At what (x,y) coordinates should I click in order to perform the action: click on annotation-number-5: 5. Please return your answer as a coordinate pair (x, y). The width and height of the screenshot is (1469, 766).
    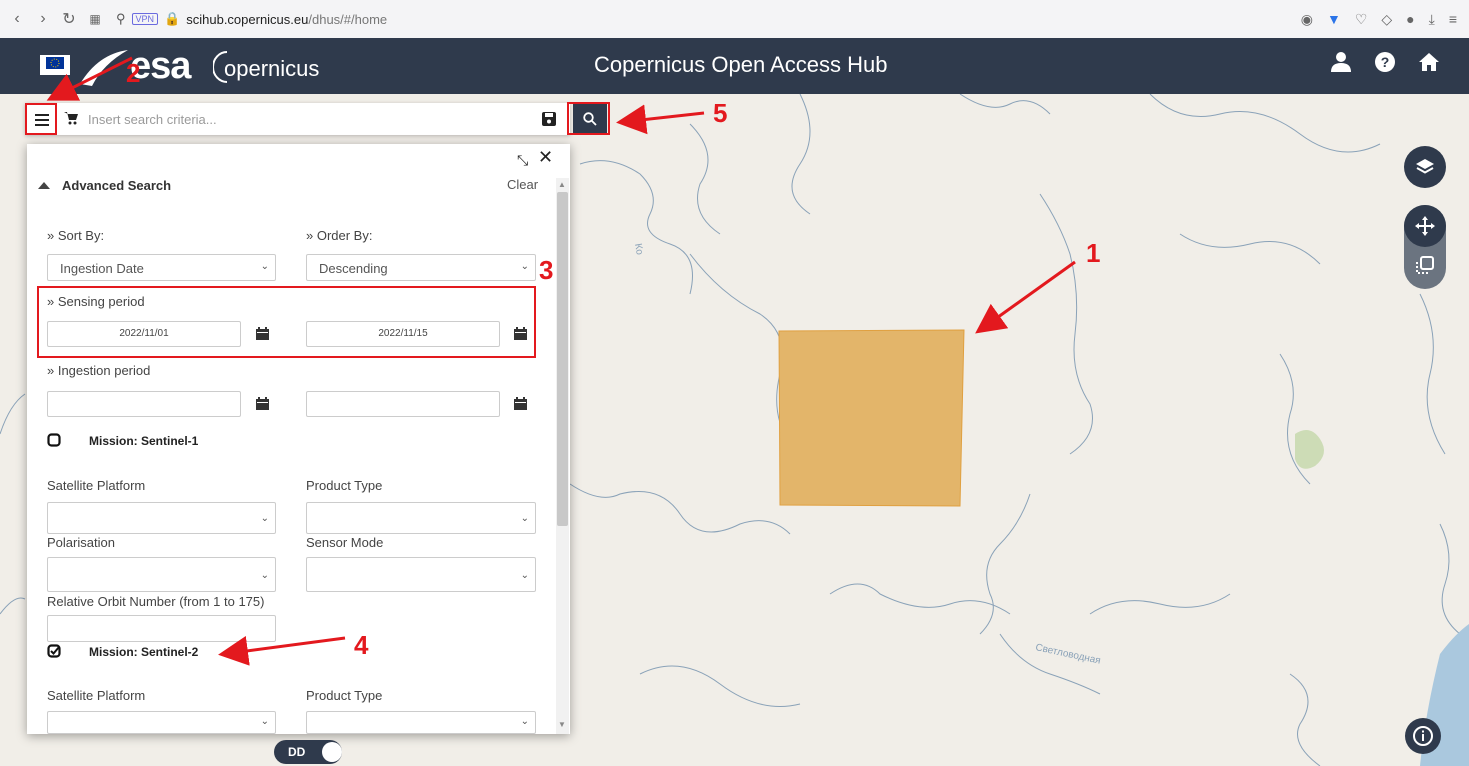
    Looking at the image, I should click on (720, 113).